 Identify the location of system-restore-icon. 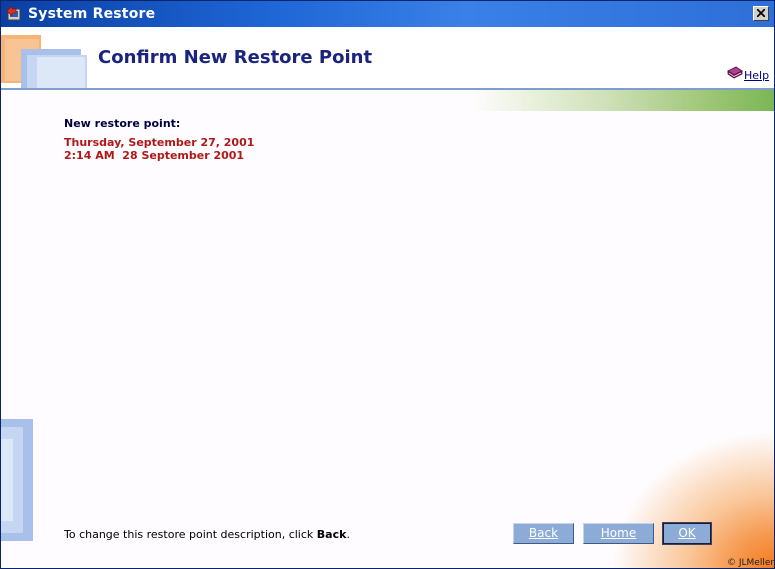
(13, 13).